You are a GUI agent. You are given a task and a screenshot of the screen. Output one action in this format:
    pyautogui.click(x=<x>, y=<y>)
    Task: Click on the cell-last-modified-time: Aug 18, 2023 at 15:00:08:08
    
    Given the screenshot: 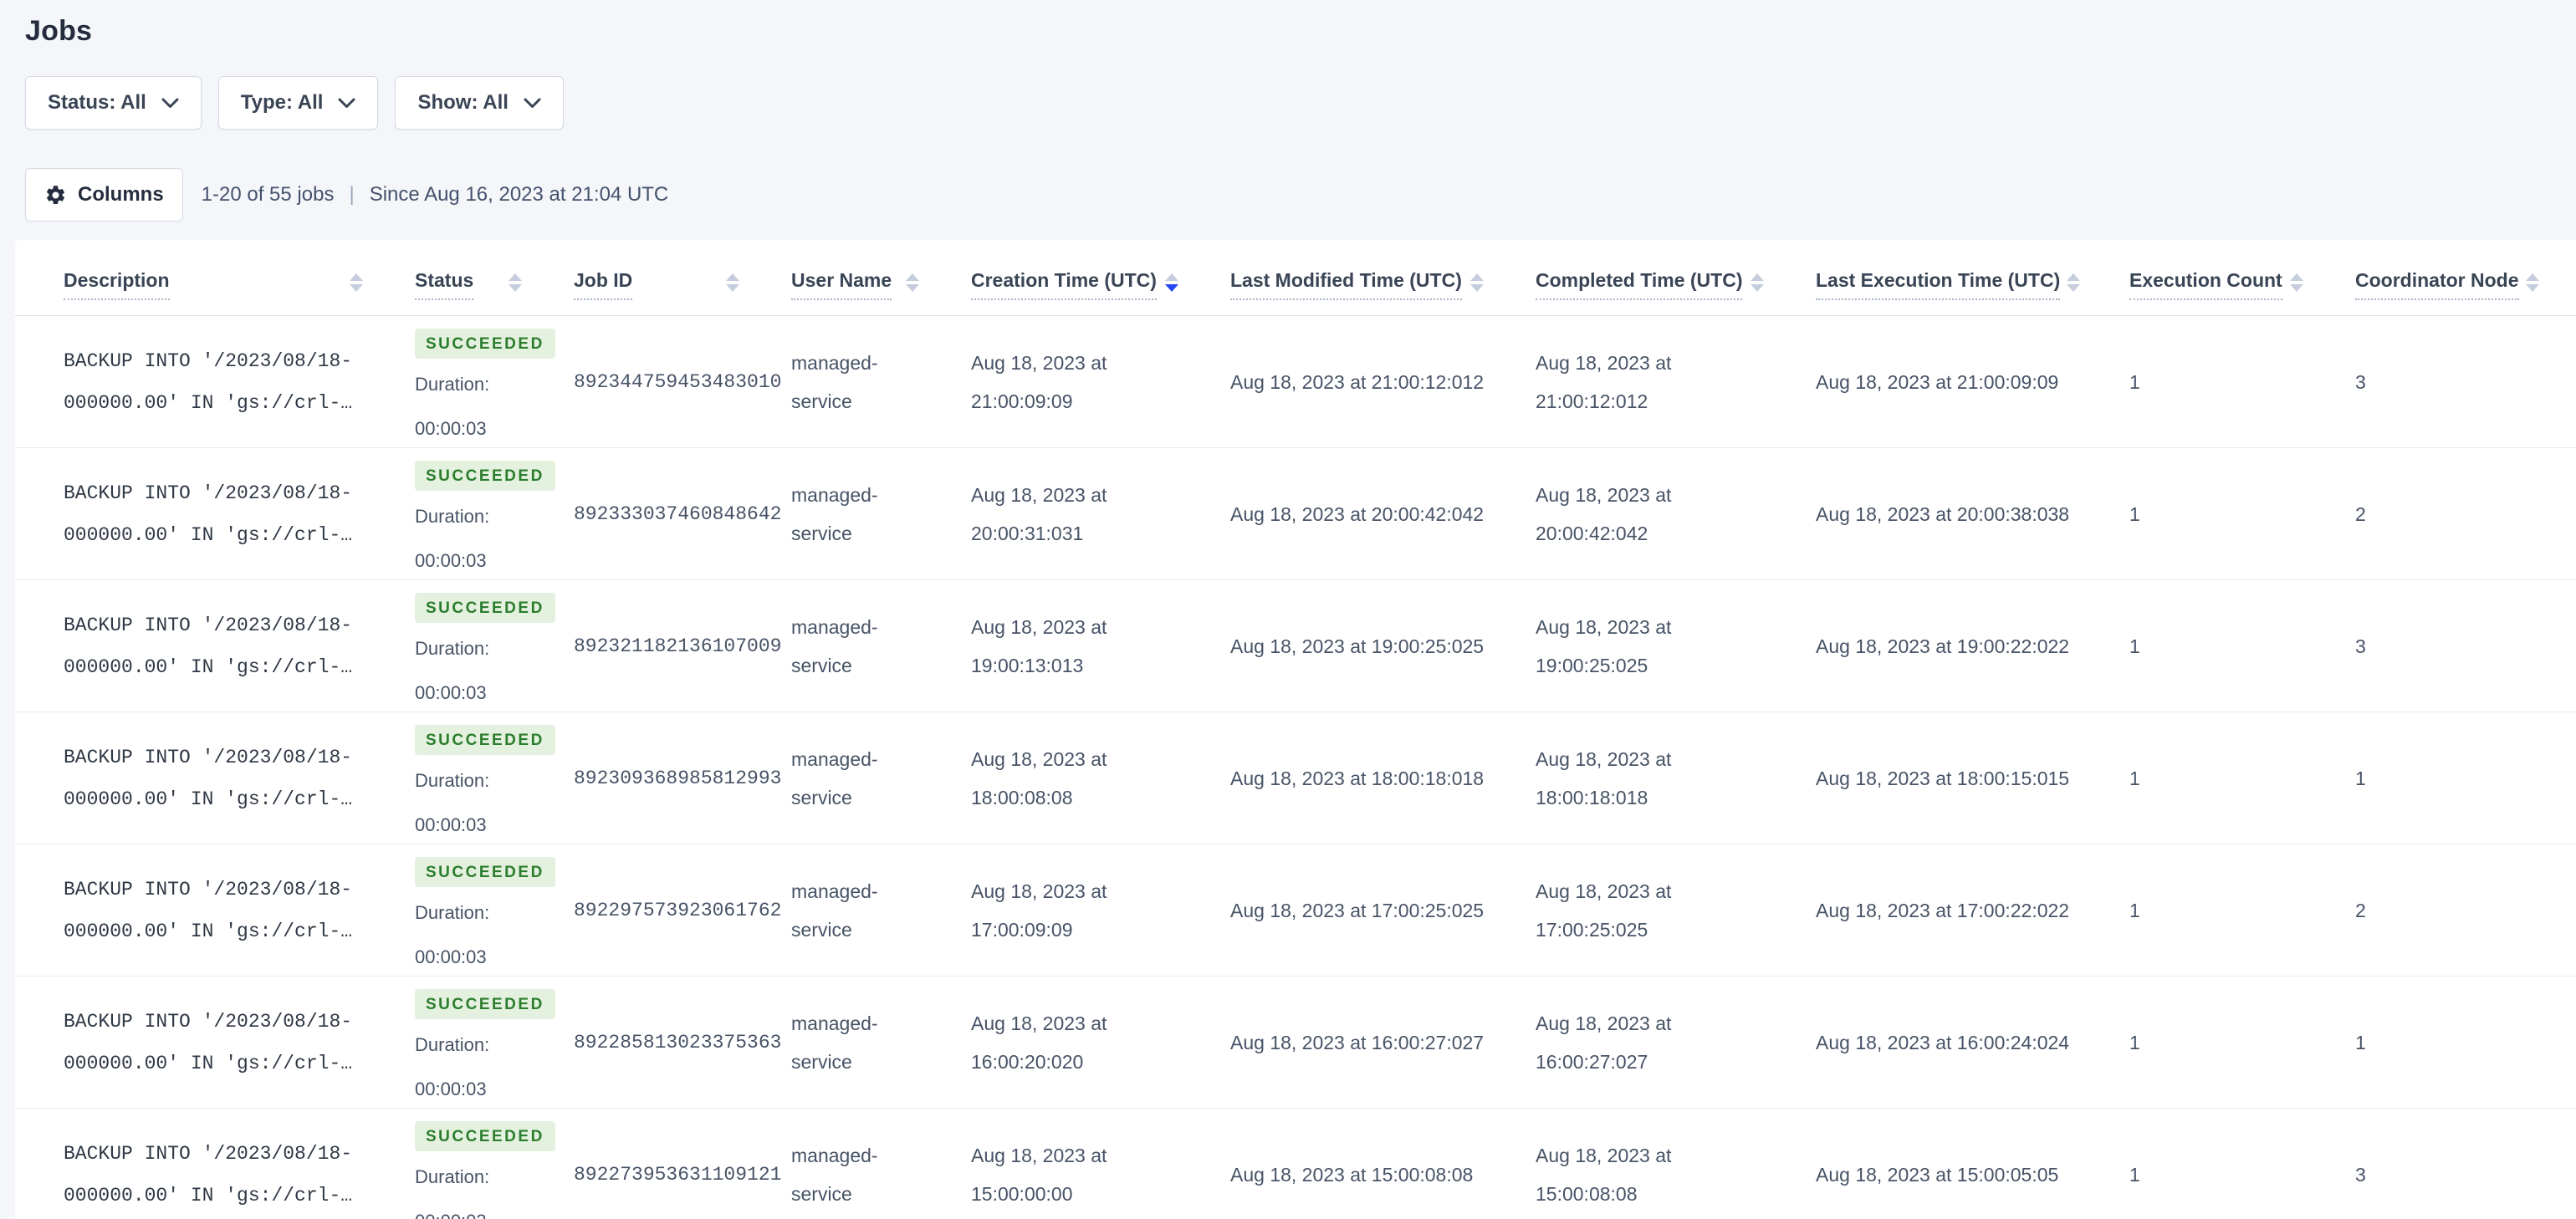 What is the action you would take?
    pyautogui.click(x=1352, y=1174)
    